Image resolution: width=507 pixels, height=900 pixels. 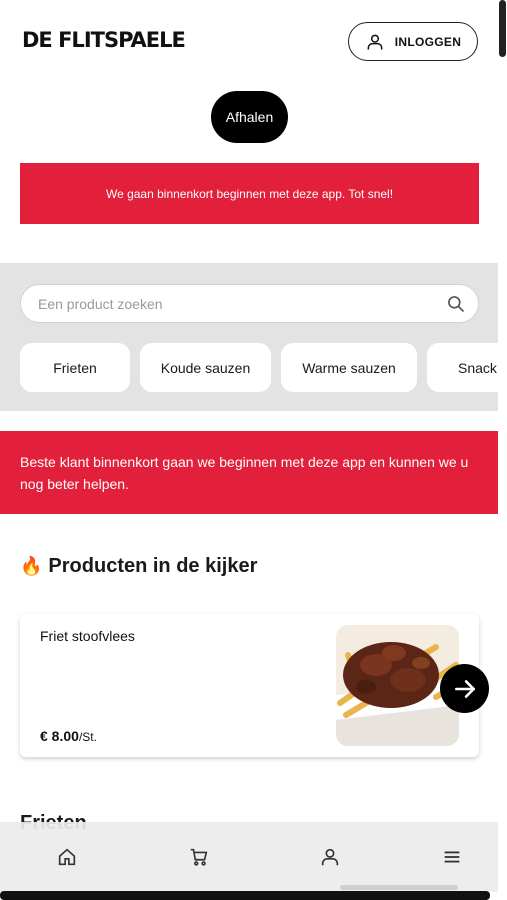 I want to click on product-price: € 8.00/St., so click(x=68, y=736).